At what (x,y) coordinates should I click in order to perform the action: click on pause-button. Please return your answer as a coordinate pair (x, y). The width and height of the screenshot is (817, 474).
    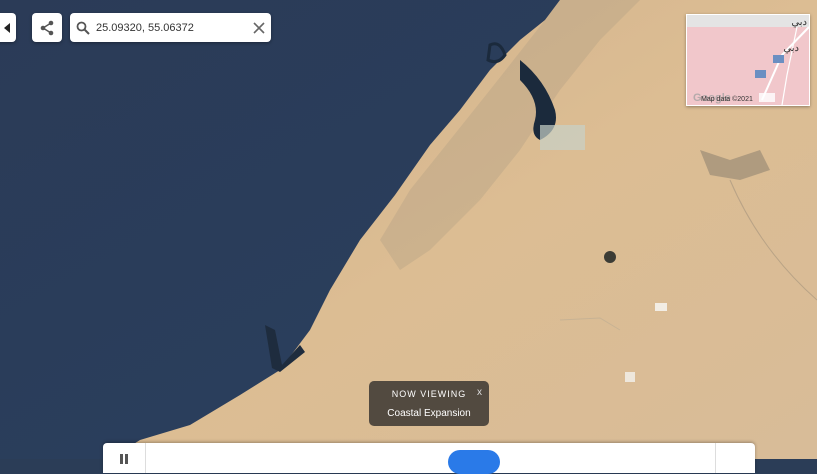
    Looking at the image, I should click on (124, 458).